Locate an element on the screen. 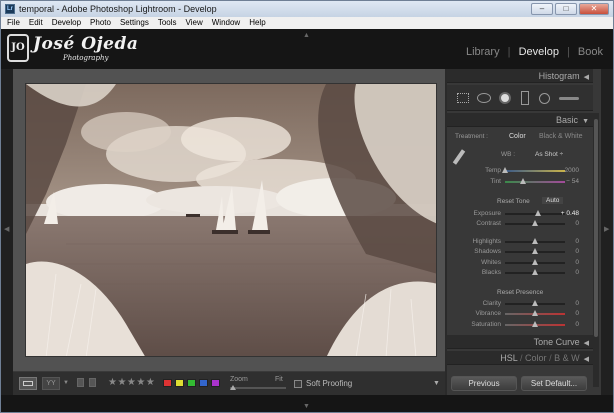 Image resolution: width=614 pixels, height=413 pixels. vibrance-slider-knob is located at coordinates (535, 313).